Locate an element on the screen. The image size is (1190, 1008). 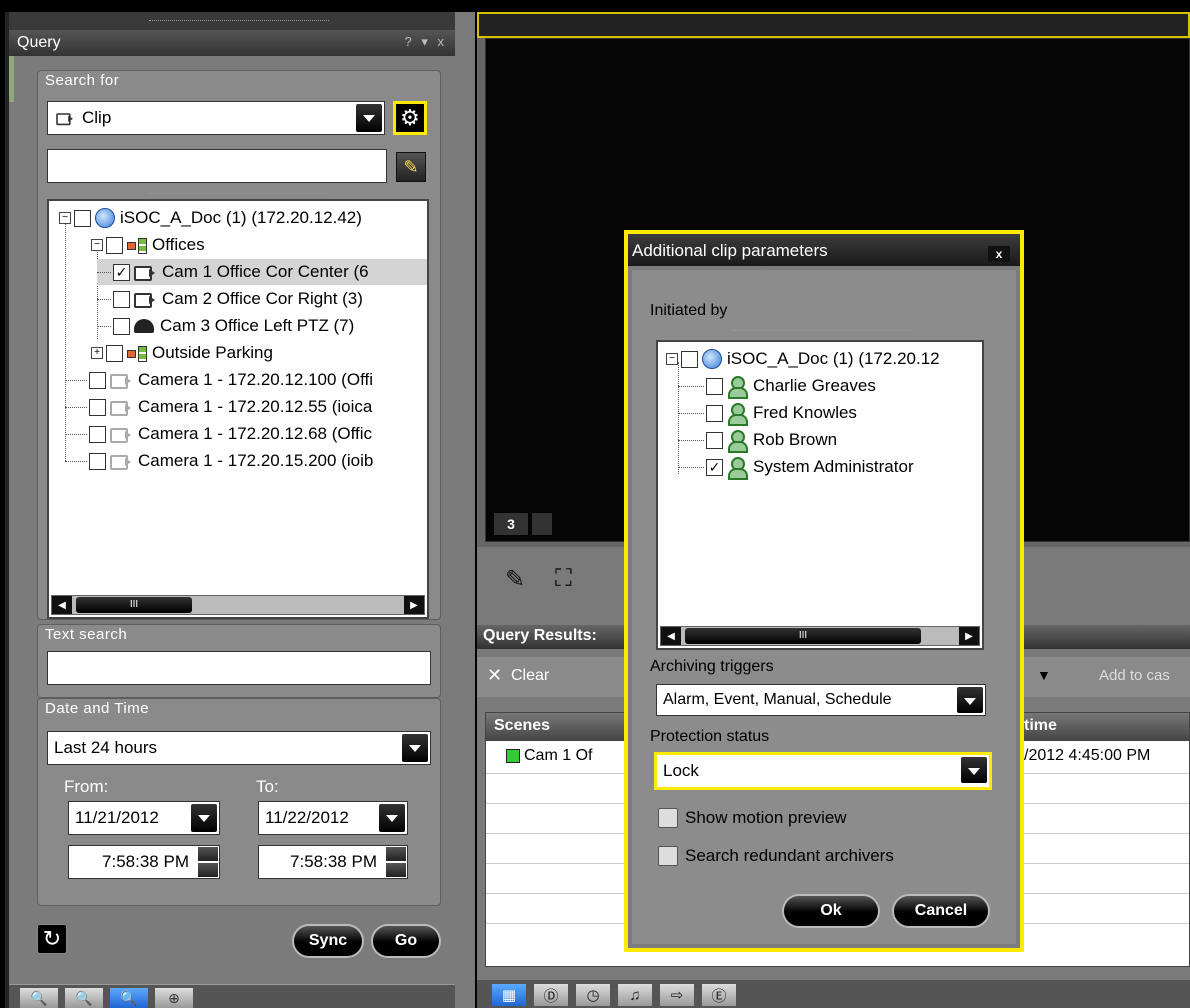
sync-button: Sync is located at coordinates (328, 941).